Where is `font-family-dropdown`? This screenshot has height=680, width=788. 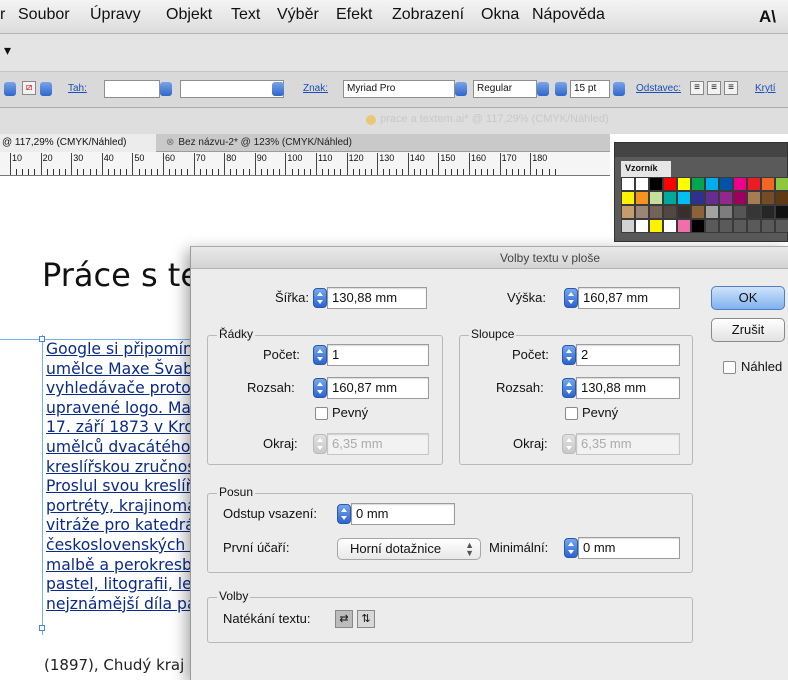
font-family-dropdown is located at coordinates (461, 89).